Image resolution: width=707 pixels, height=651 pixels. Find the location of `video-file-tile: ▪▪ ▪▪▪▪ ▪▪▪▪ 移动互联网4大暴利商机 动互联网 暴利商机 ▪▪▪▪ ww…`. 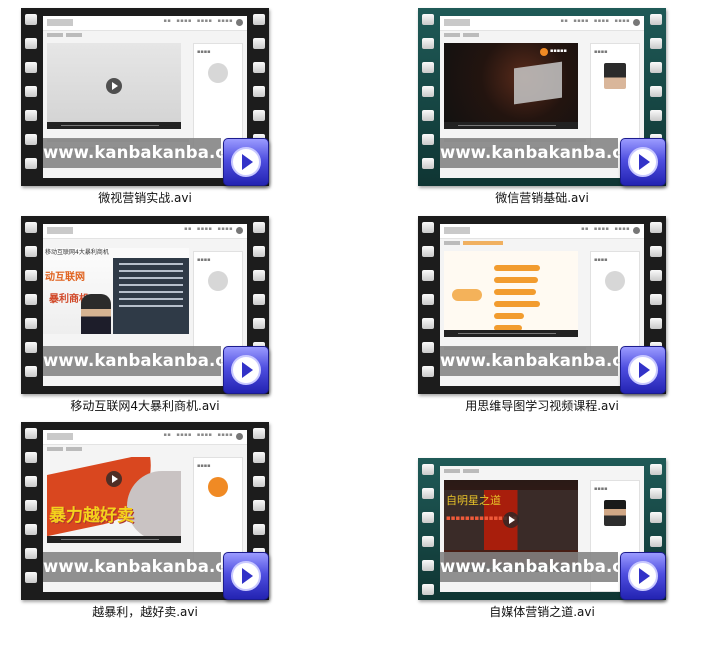

video-file-tile: ▪▪ ▪▪▪▪ ▪▪▪▪ 移动互联网4大暴利商机 动互联网 暴利商机 ▪▪▪▪ ww… is located at coordinates (145, 313).